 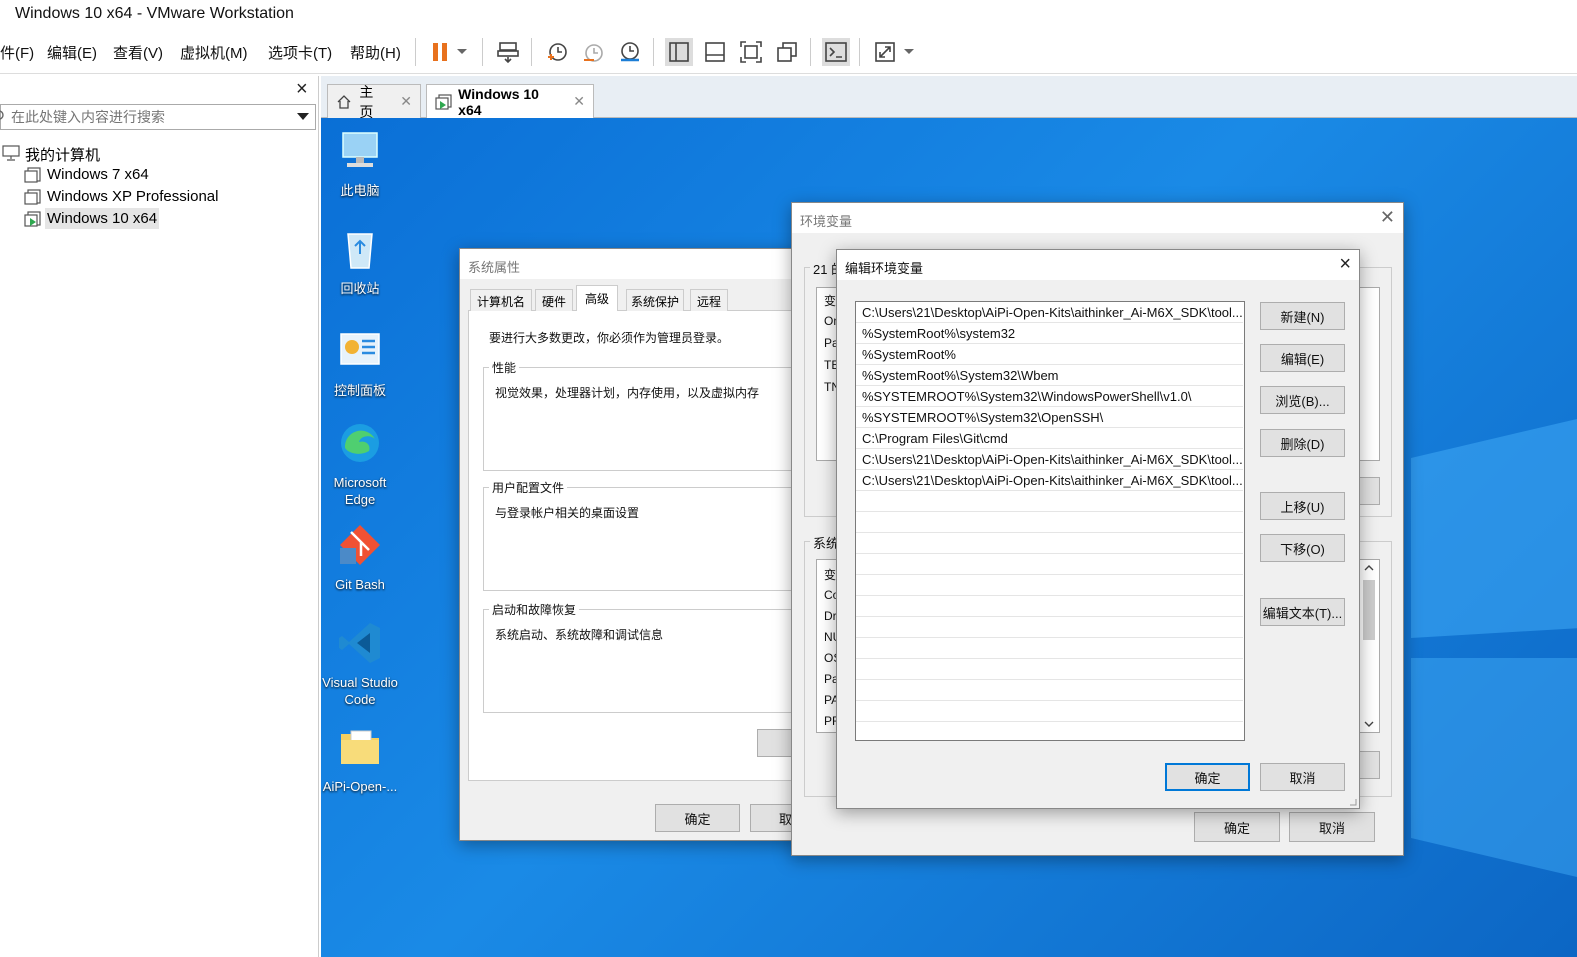 What do you see at coordinates (1049, 438) in the screenshot?
I see `list-item: C:\Program Files\Git\cmd` at bounding box center [1049, 438].